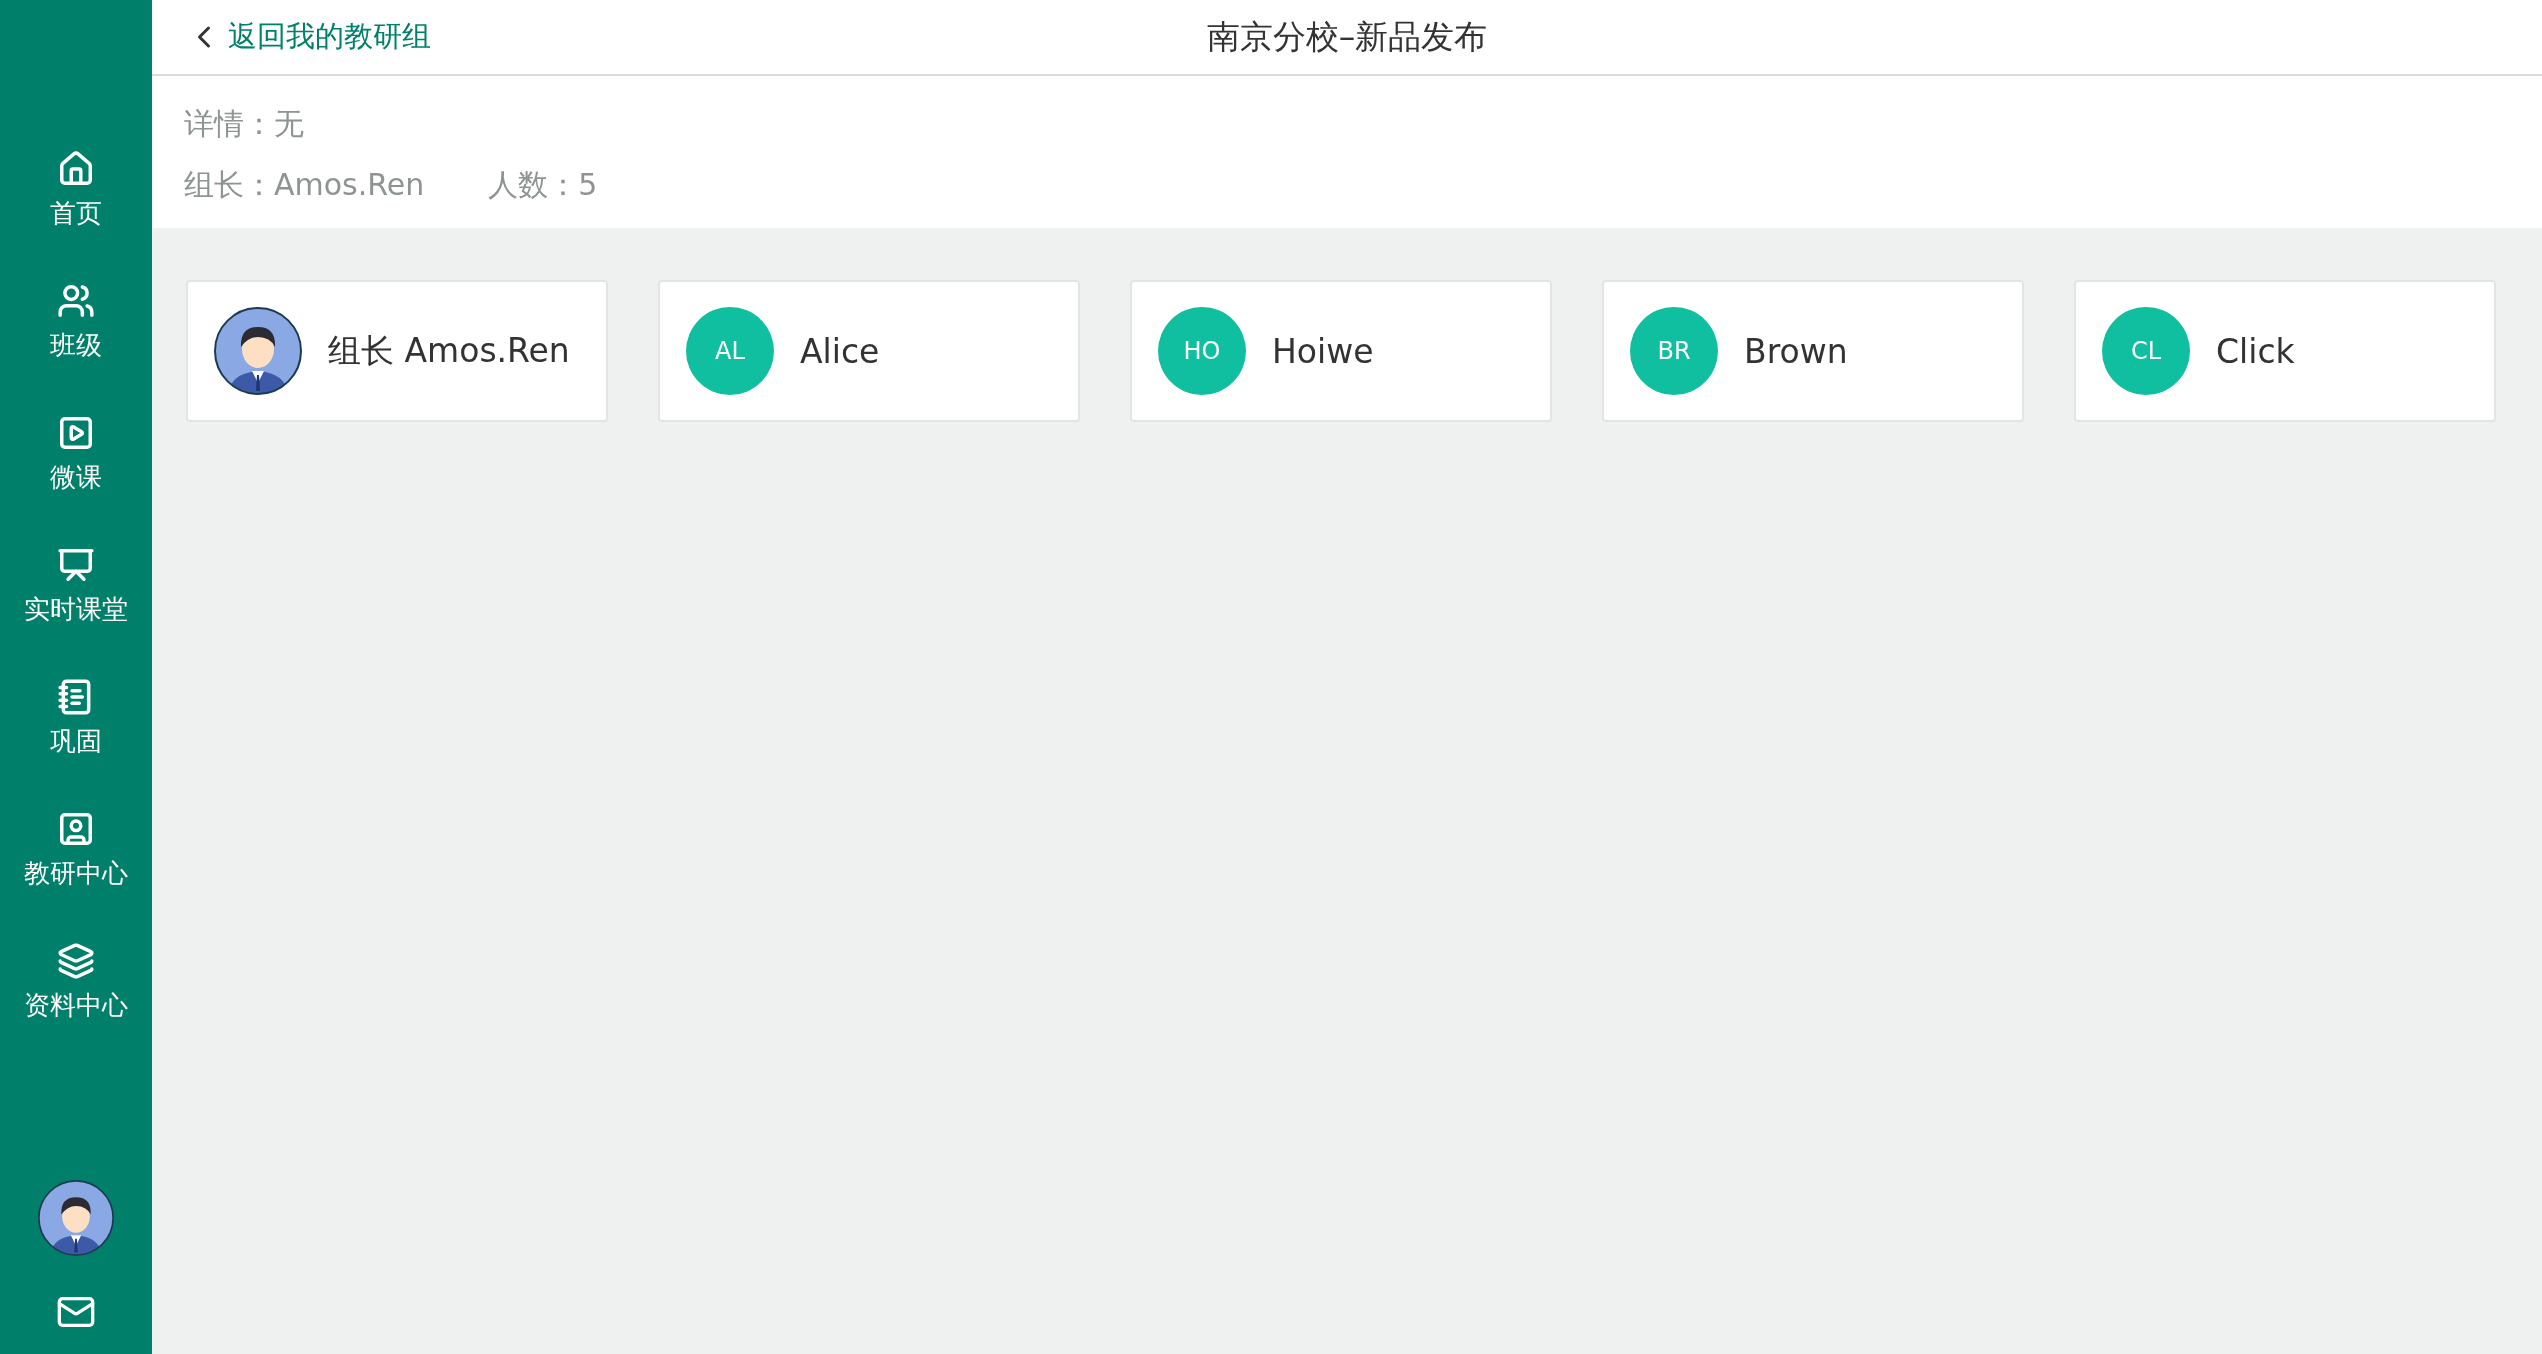 This screenshot has height=1354, width=2542. I want to click on initials-avatar: AL, so click(730, 351).